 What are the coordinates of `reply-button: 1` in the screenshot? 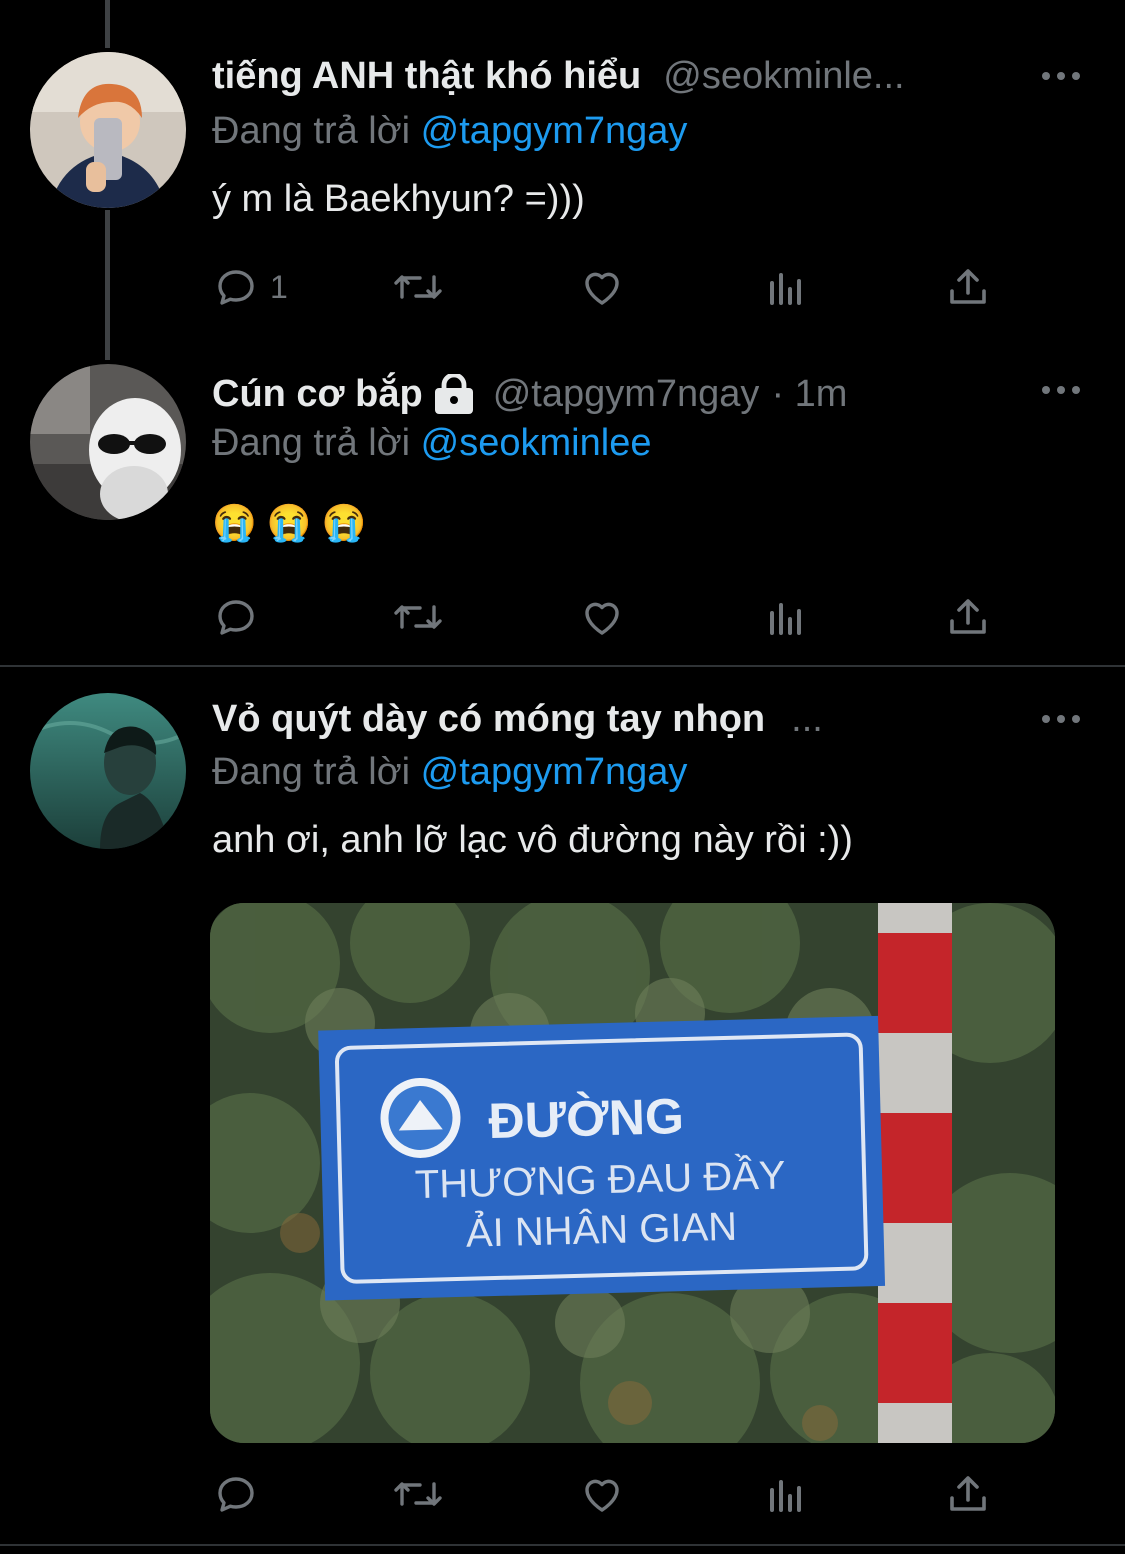 It's located at (250, 287).